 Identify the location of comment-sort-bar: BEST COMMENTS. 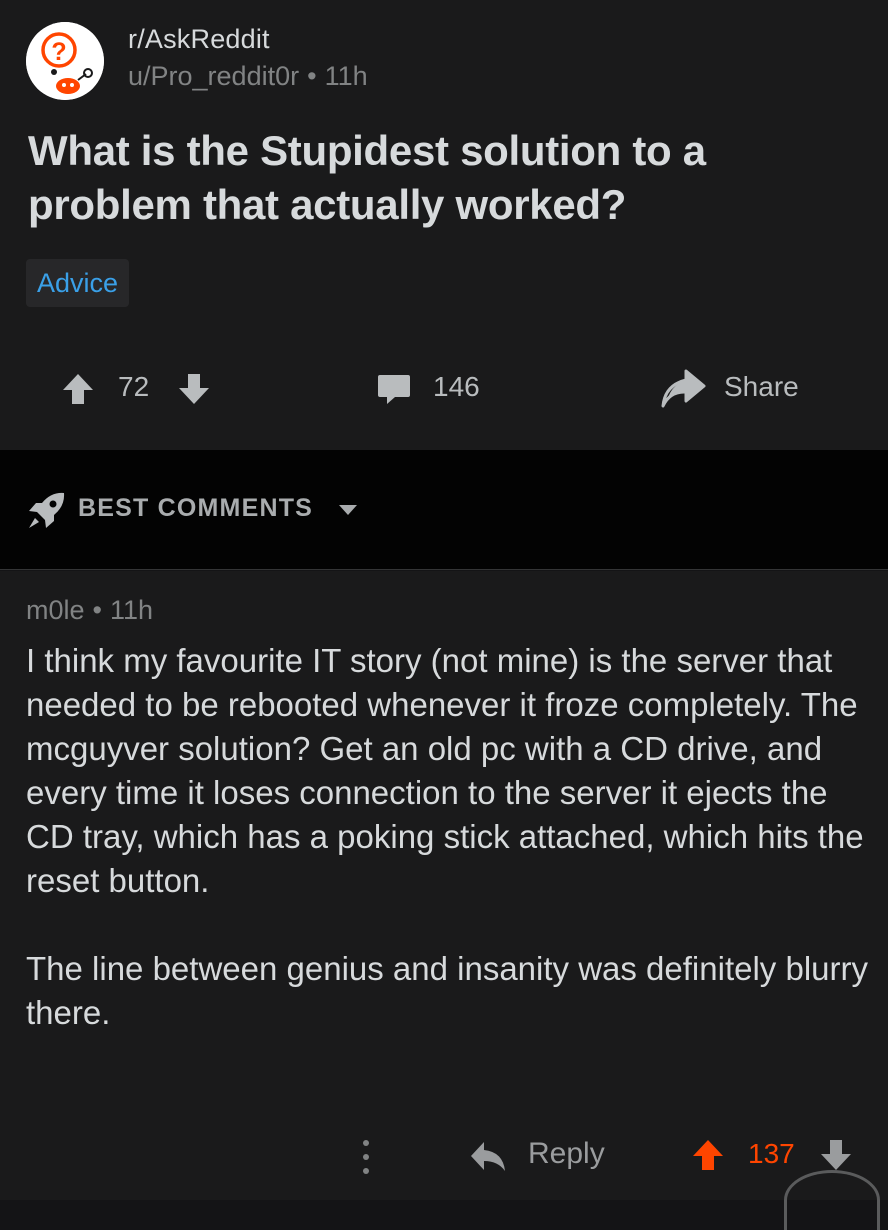
(444, 510).